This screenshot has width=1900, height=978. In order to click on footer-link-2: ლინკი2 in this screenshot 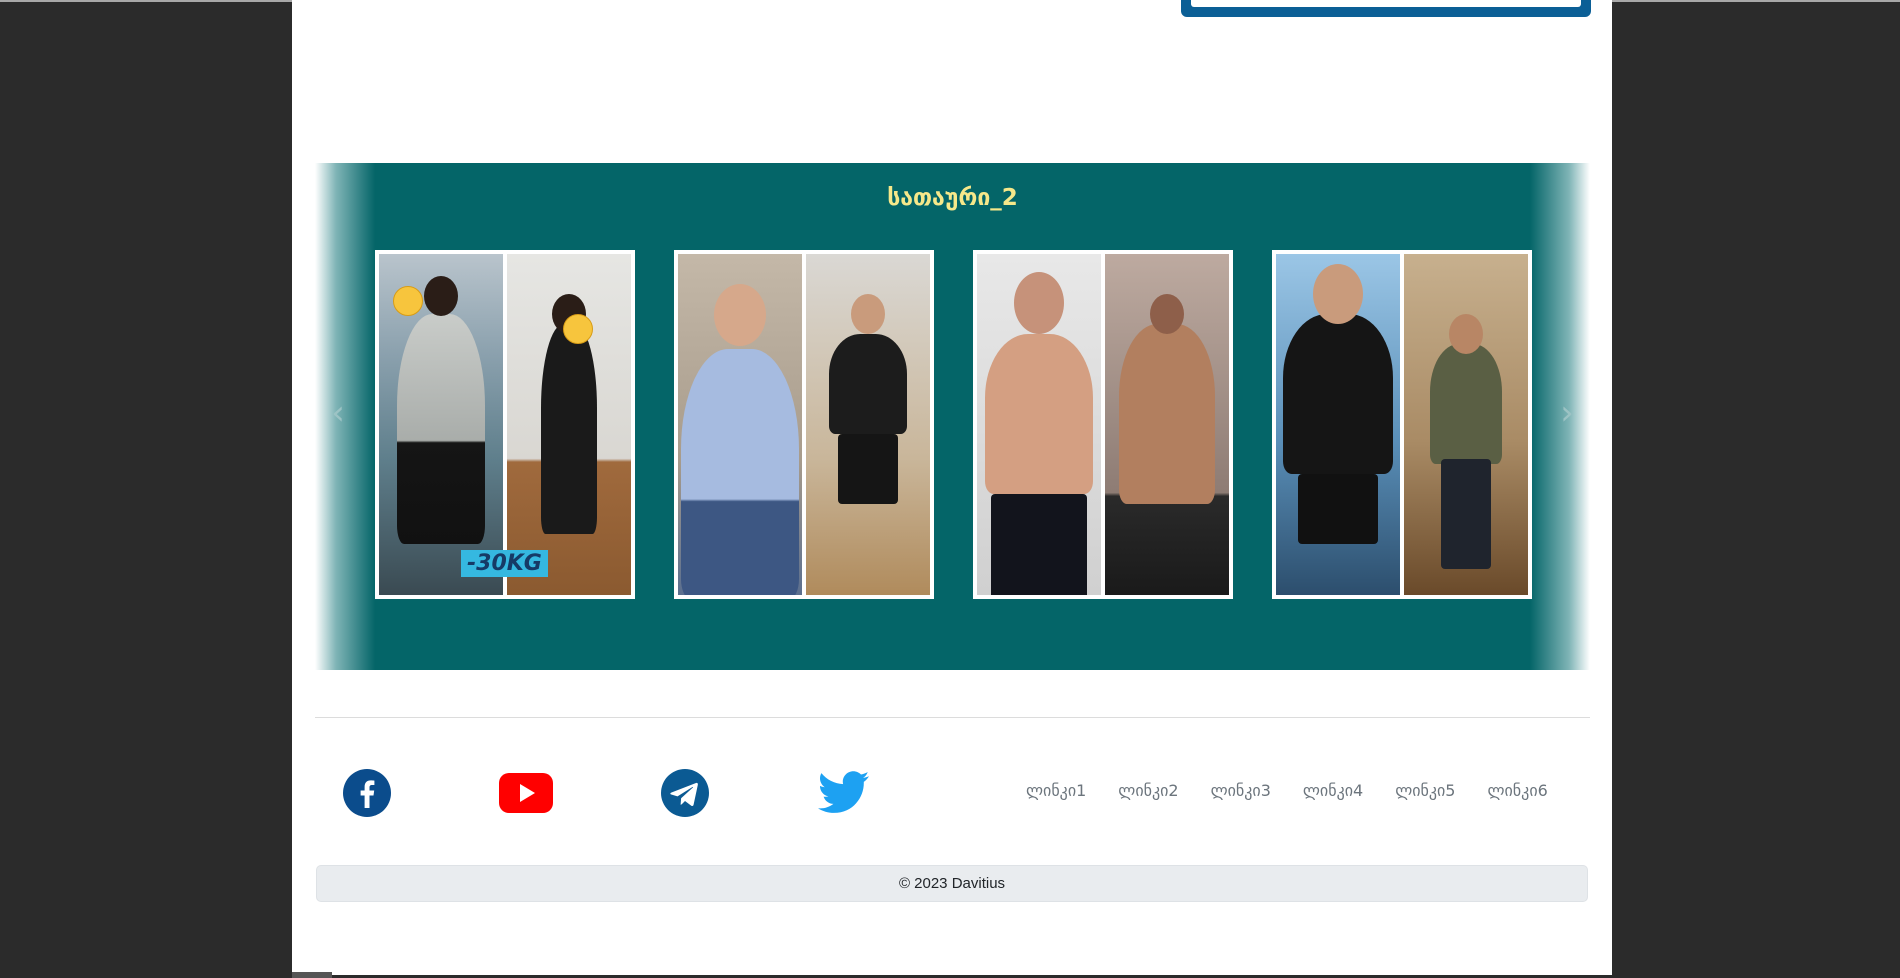, I will do `click(1148, 790)`.